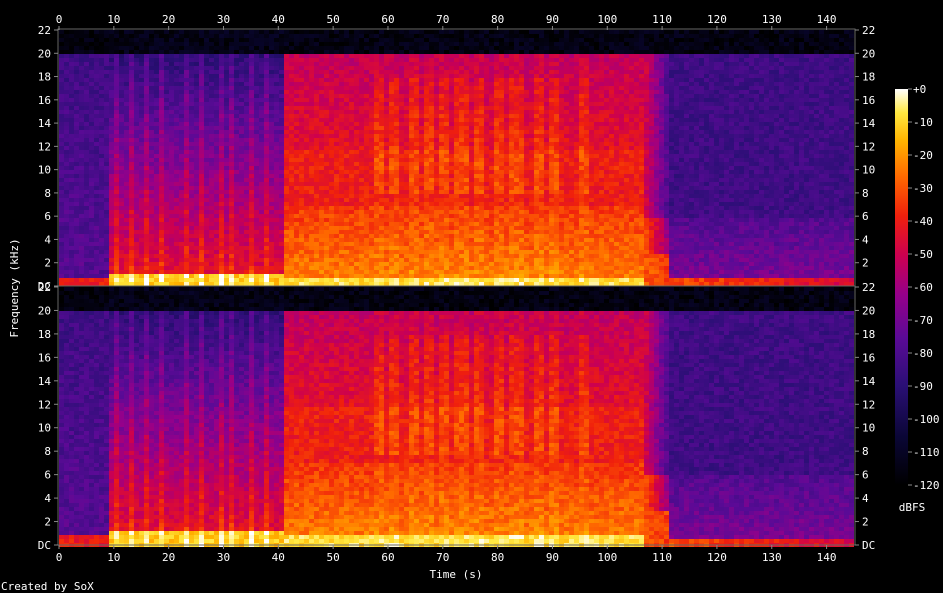 The width and height of the screenshot is (943, 593). I want to click on x-tick-label-top: 70, so click(442, 19).